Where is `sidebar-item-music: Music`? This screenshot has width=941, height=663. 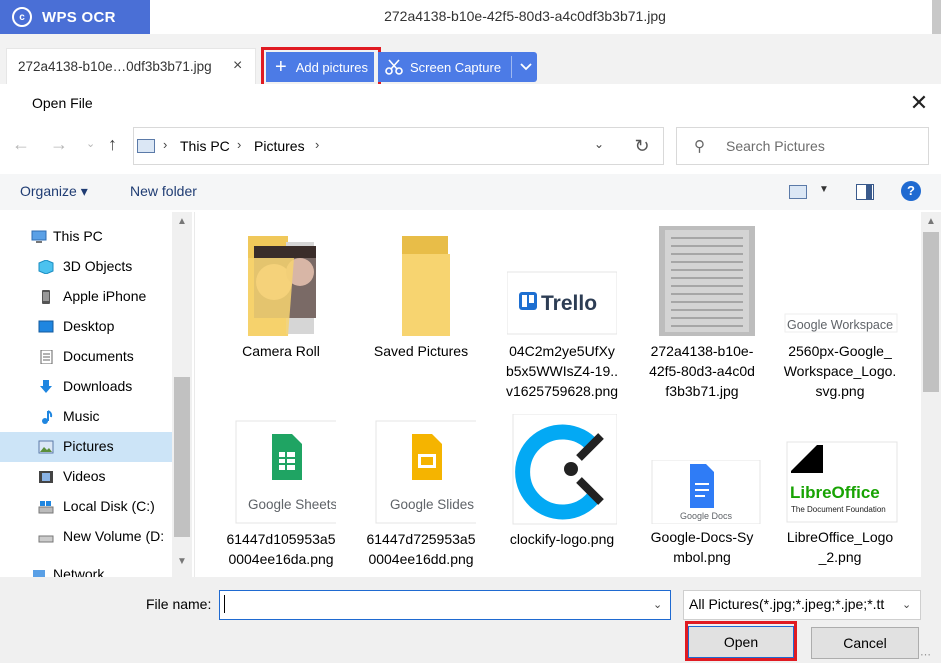
sidebar-item-music: Music is located at coordinates (86, 417).